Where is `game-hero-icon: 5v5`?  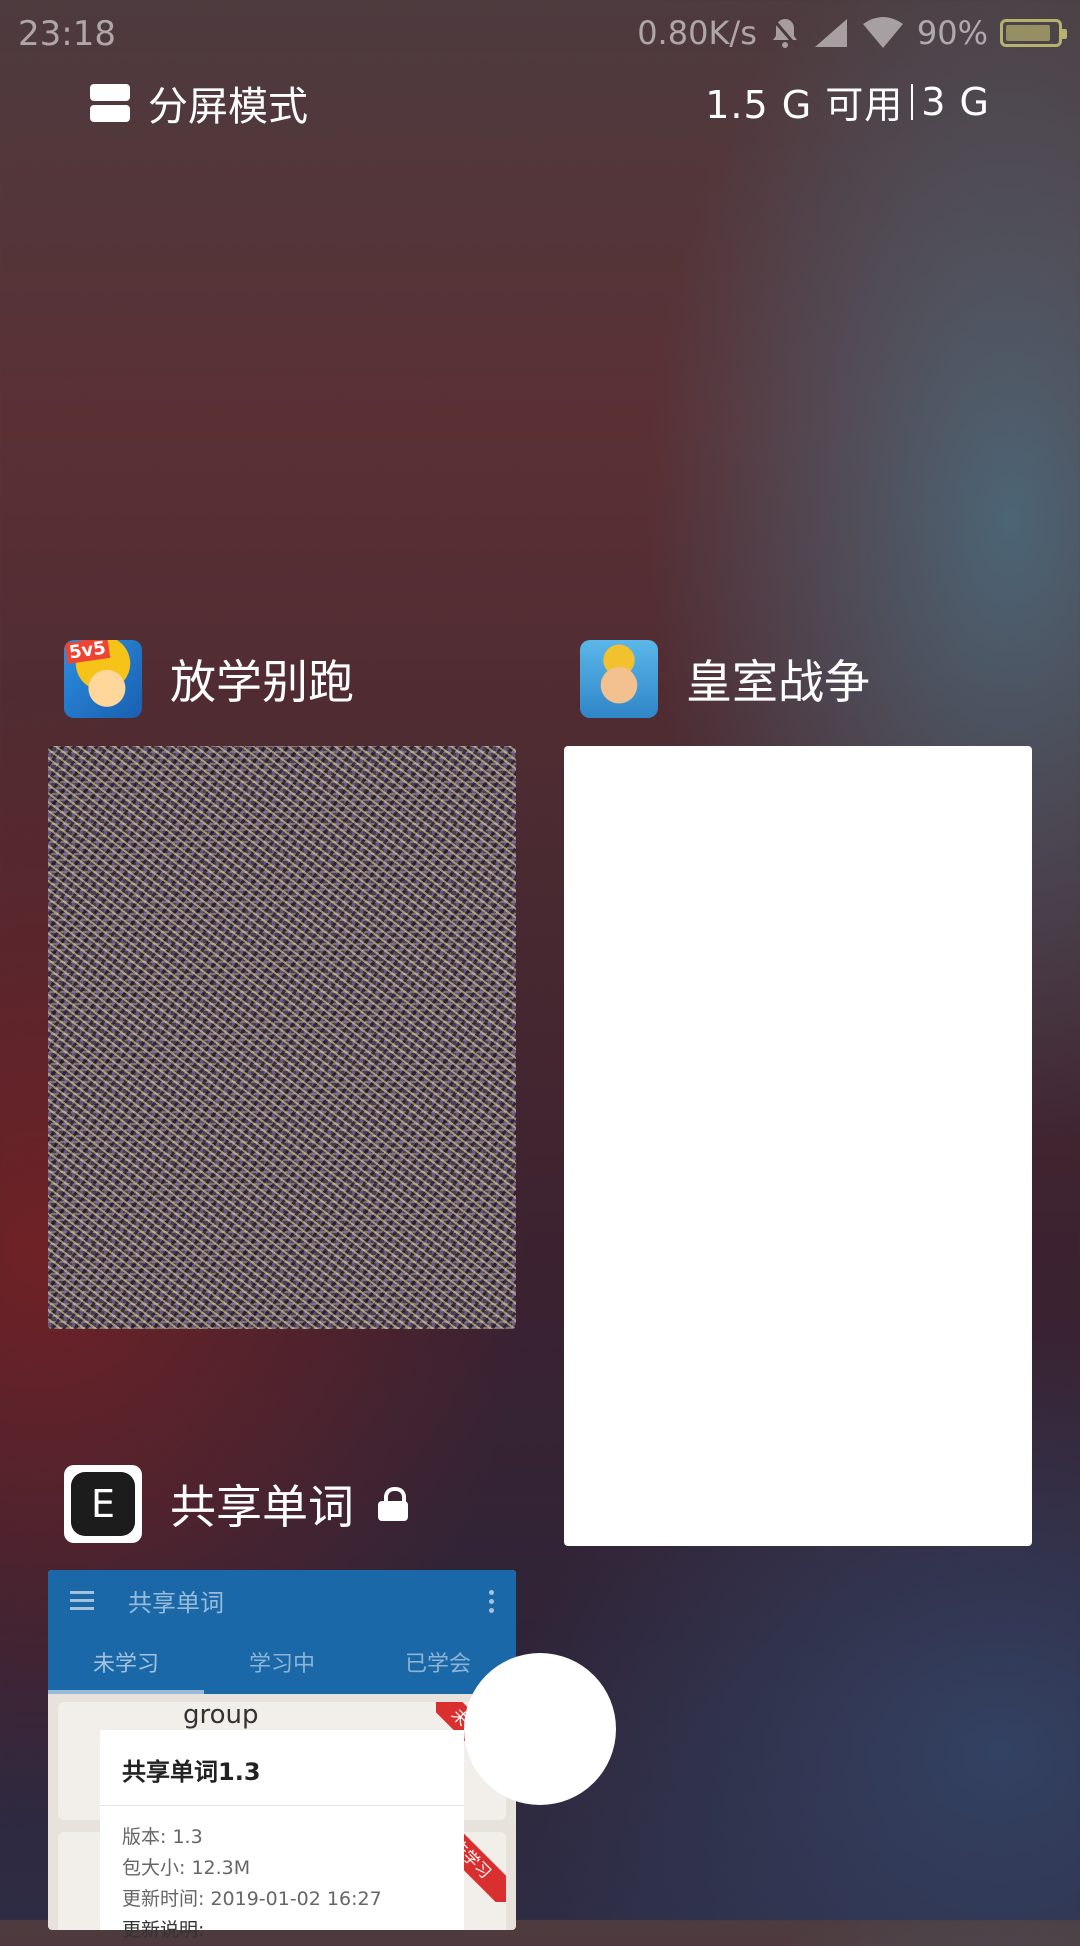 game-hero-icon: 5v5 is located at coordinates (103, 679).